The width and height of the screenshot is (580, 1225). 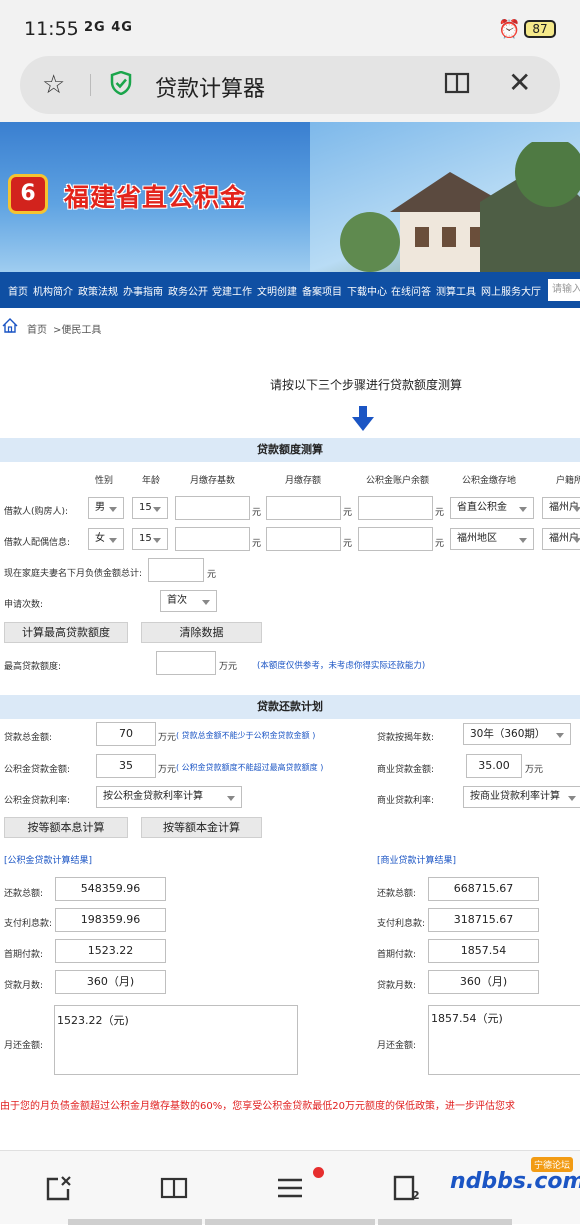 What do you see at coordinates (250, 767) in the screenshot?
I see `gjj-note: ( 公积金贷款额度不能超过最高贷款额度 )` at bounding box center [250, 767].